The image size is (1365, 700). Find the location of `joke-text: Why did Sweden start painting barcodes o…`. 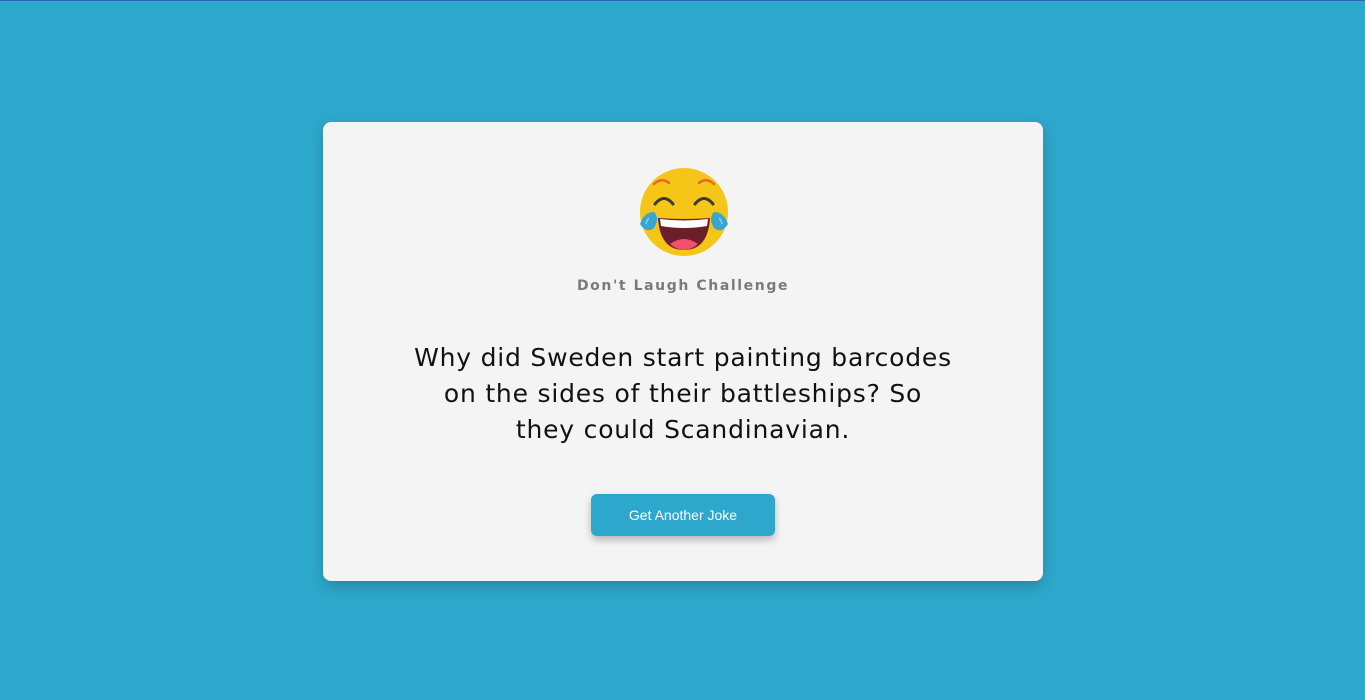

joke-text: Why did Sweden start painting barcodes o… is located at coordinates (683, 393).